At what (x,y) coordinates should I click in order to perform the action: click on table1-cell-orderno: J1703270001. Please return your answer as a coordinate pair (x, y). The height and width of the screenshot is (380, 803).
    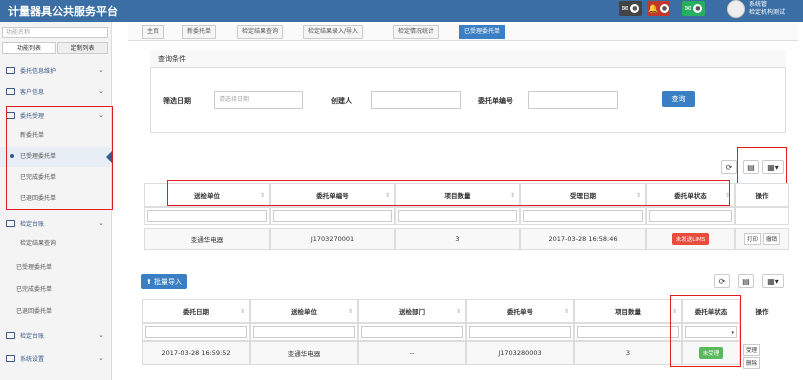
    Looking at the image, I should click on (332, 239).